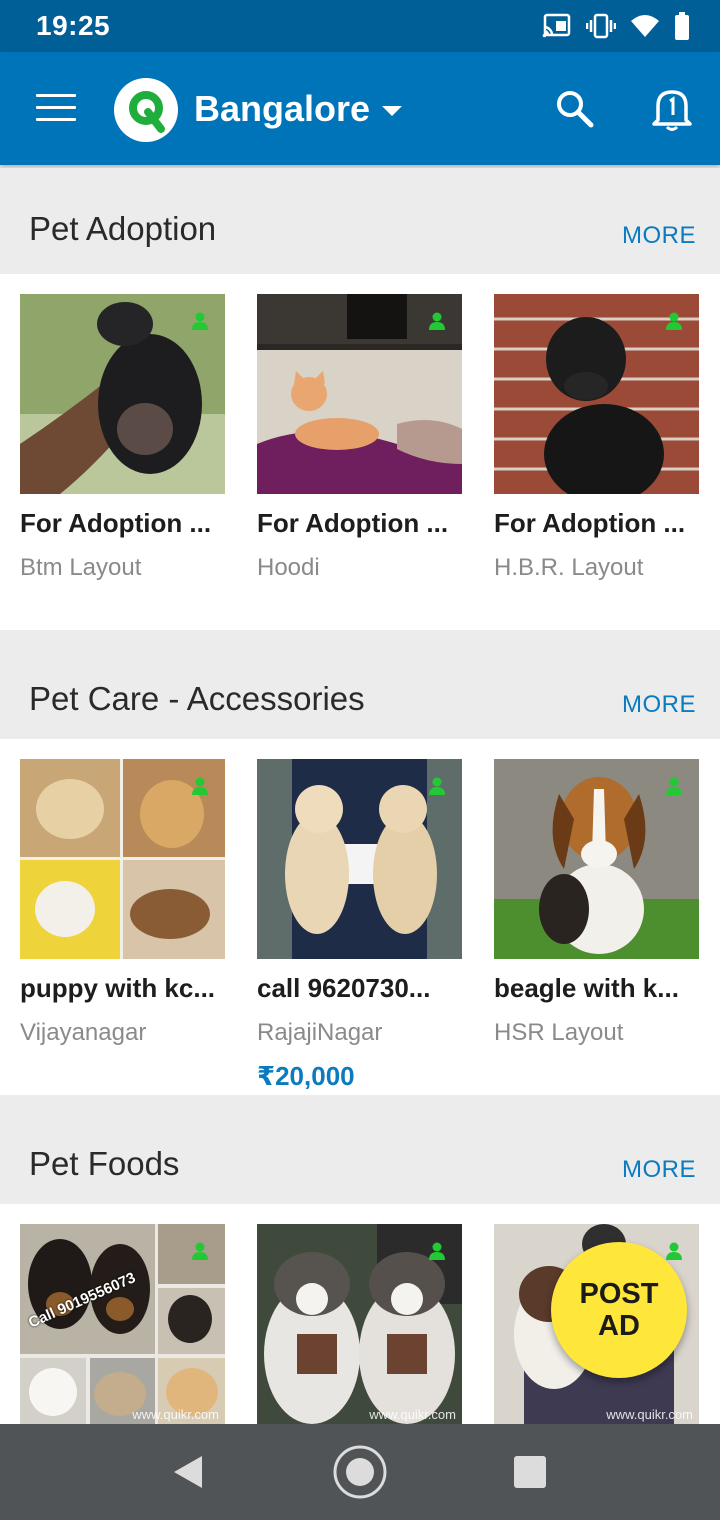 This screenshot has width=720, height=1520. What do you see at coordinates (104, 1163) in the screenshot?
I see `section-title: Pet Foods` at bounding box center [104, 1163].